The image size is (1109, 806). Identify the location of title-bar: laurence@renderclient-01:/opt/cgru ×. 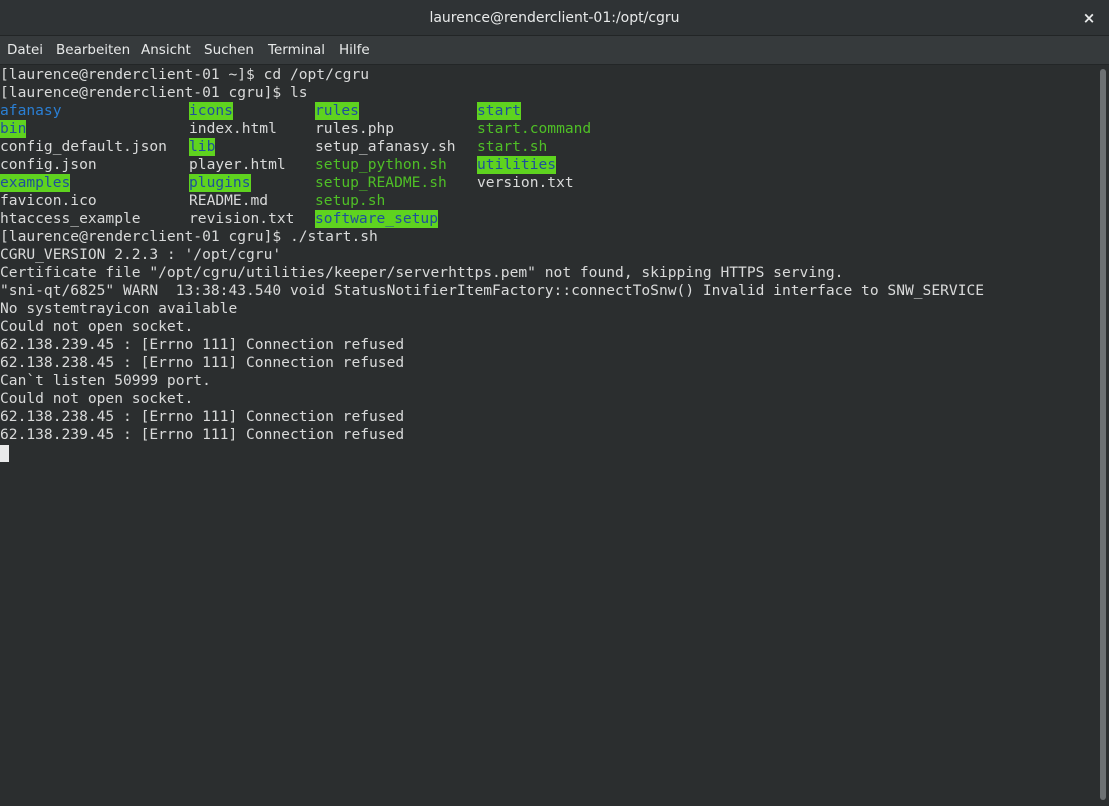
(554, 18).